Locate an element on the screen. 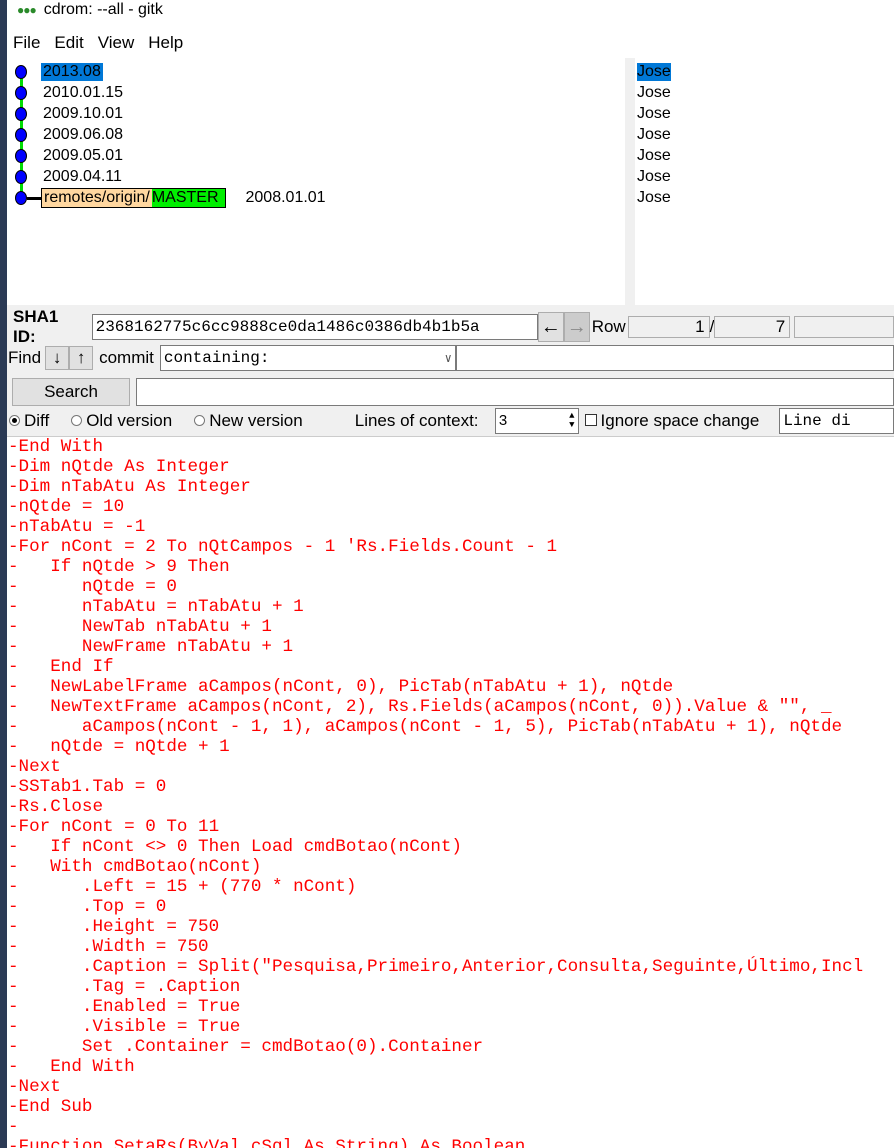 This screenshot has width=894, height=1148. diff-line-removed: - .Enabled = True is located at coordinates (124, 1007).